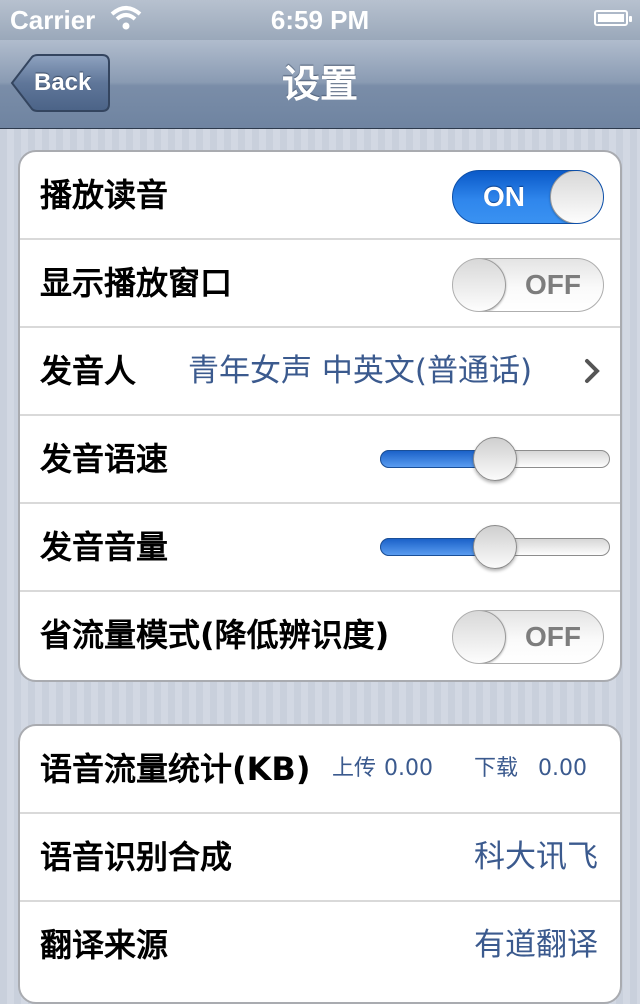 The width and height of the screenshot is (640, 1004). What do you see at coordinates (320, 548) in the screenshot?
I see `setting-row-volume: 发音音量` at bounding box center [320, 548].